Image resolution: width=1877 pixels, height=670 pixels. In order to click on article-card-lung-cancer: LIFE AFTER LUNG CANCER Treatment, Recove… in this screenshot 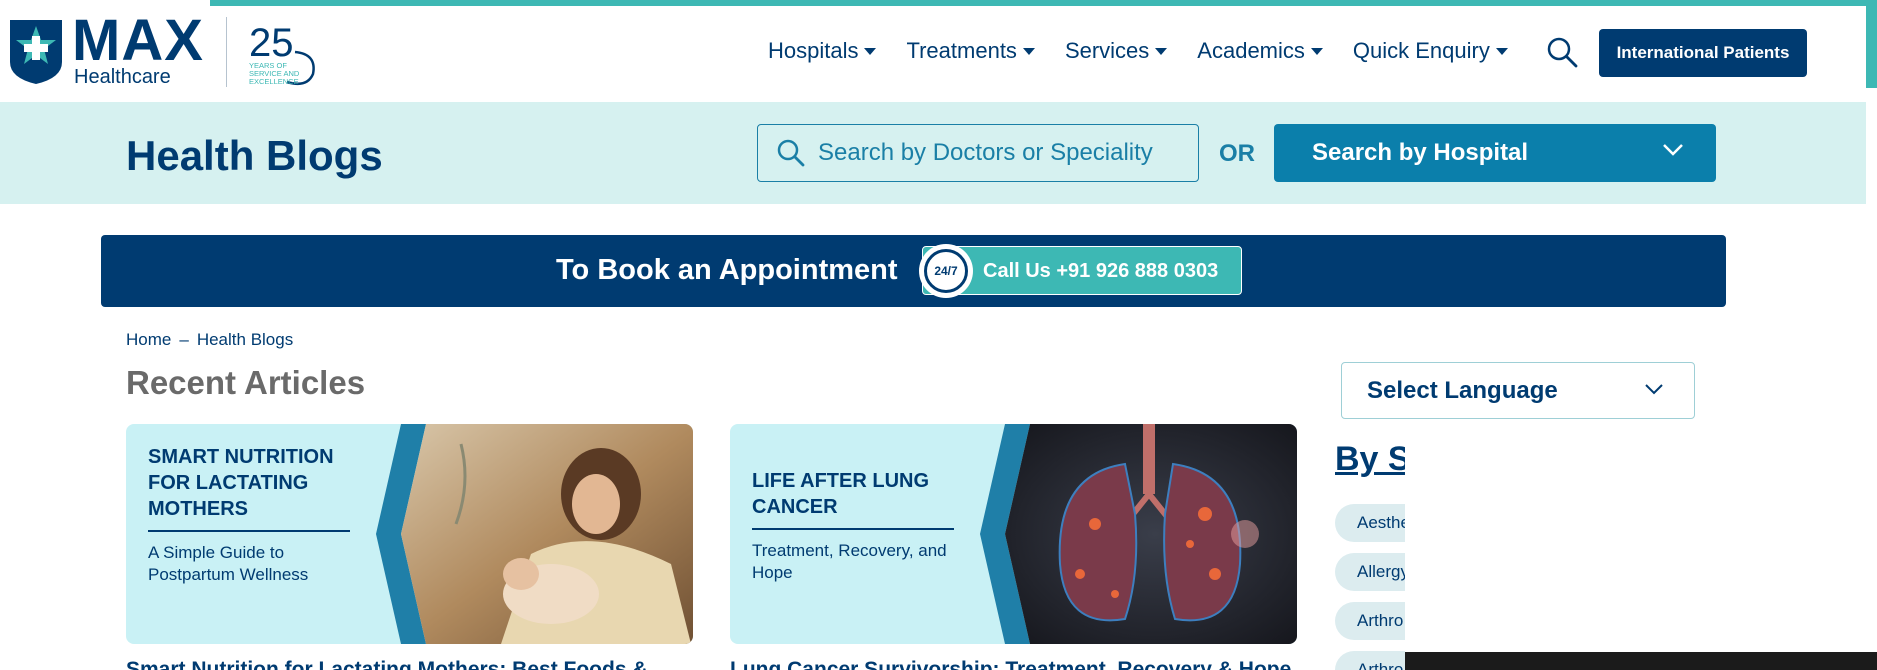, I will do `click(1013, 534)`.